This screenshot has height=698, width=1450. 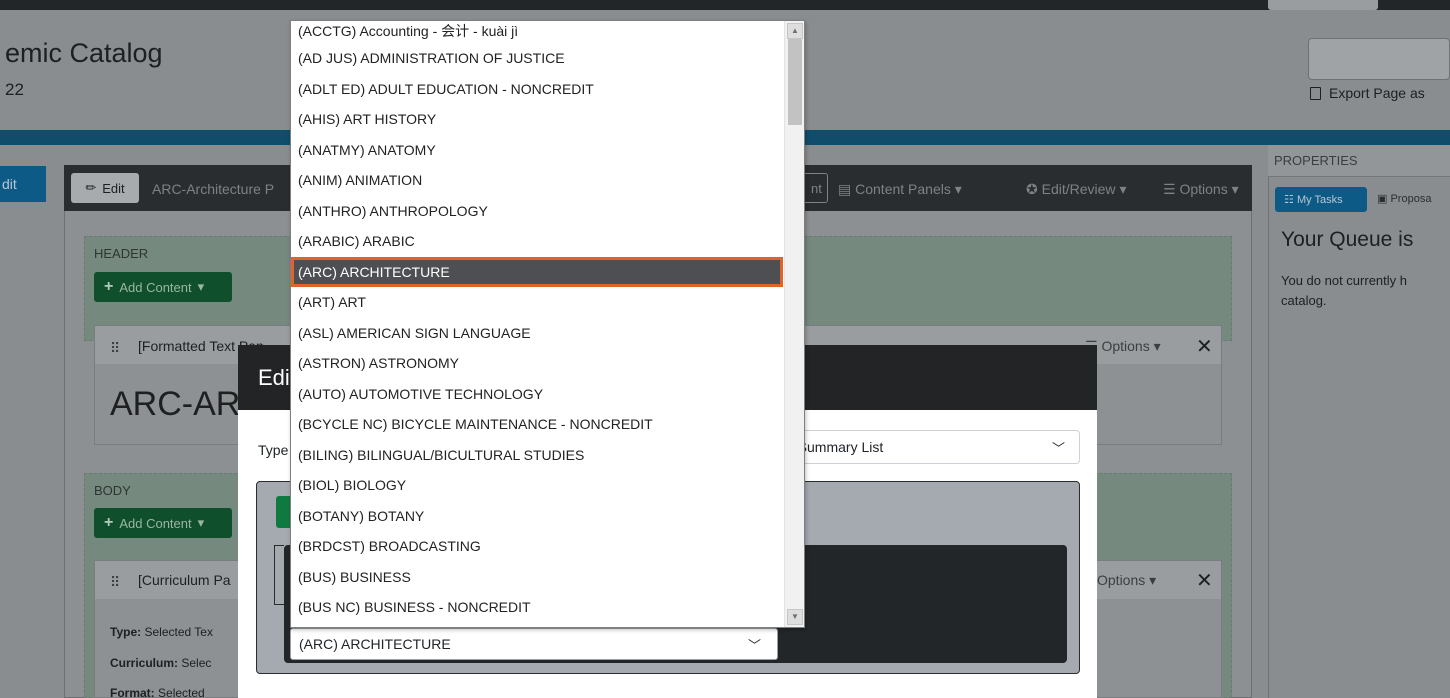 What do you see at coordinates (91, 187) in the screenshot?
I see `pencil-icon: ✏` at bounding box center [91, 187].